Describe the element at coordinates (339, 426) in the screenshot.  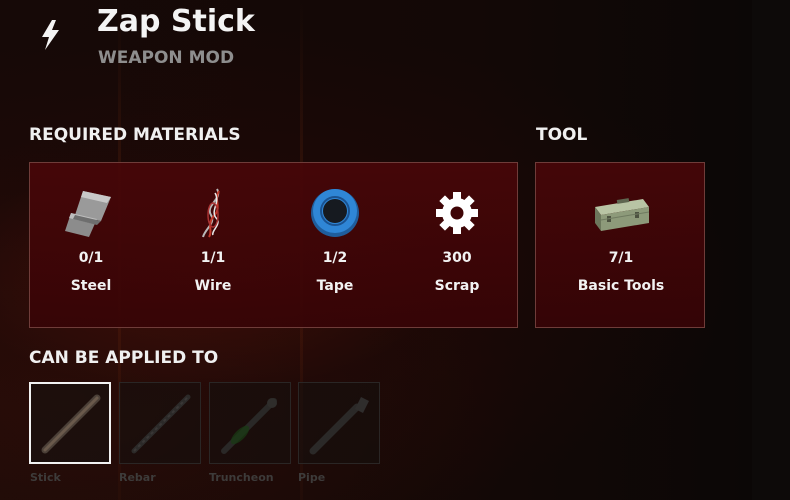
I see `pipe-icon` at that location.